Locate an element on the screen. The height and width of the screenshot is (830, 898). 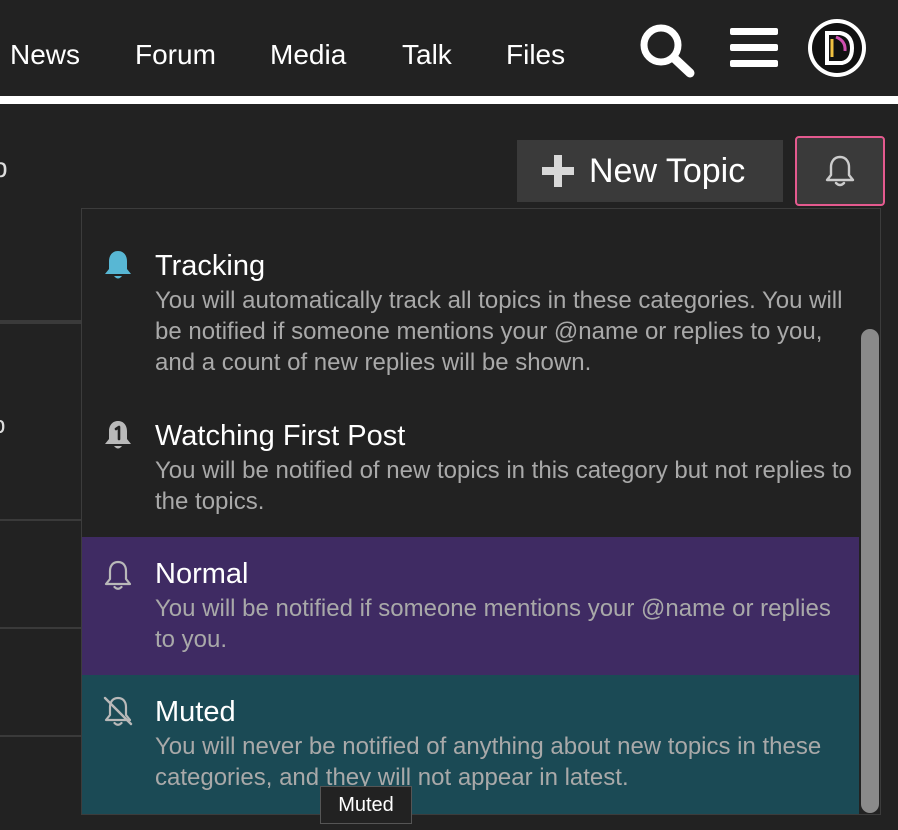
new-topic-button: New Topic is located at coordinates (650, 171).